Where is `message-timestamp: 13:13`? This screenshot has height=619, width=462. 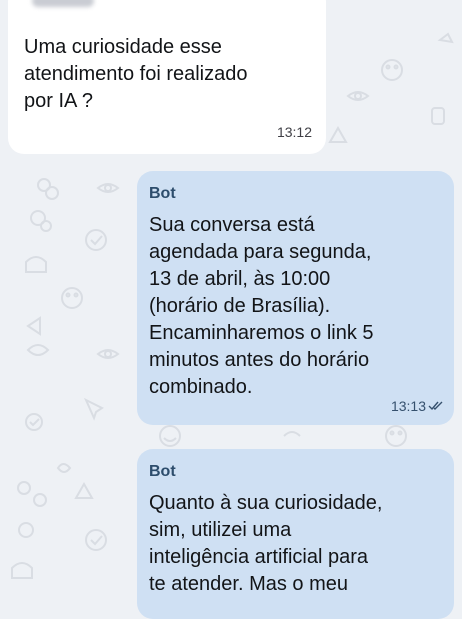
message-timestamp: 13:13 is located at coordinates (408, 406).